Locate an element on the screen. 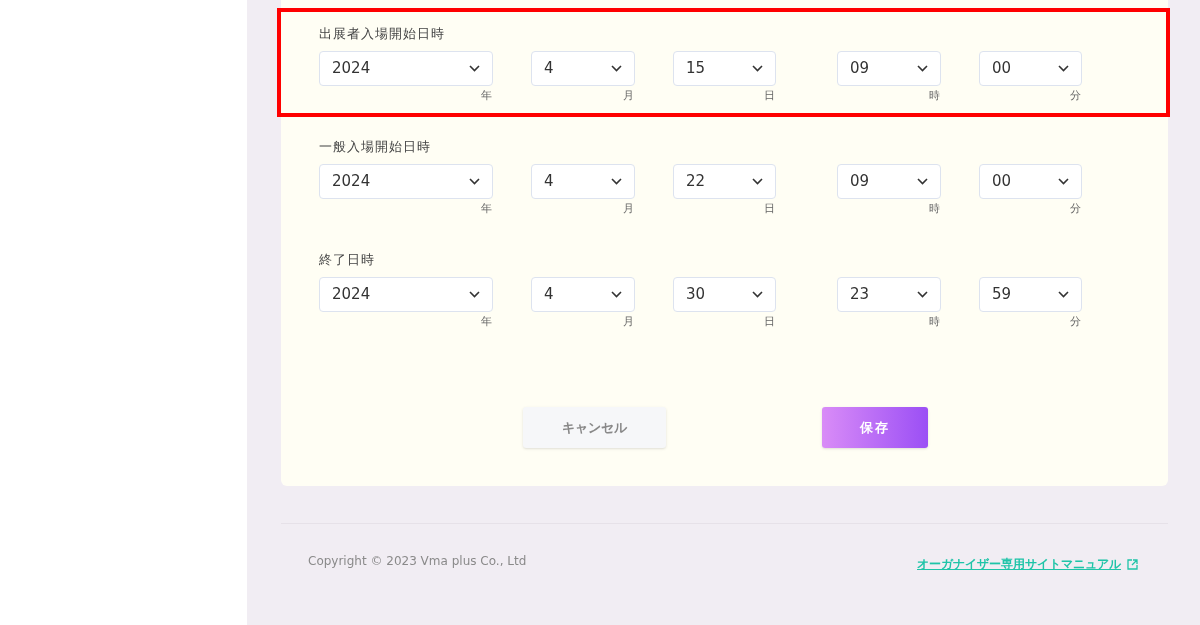 Image resolution: width=1200 pixels, height=625 pixels. field-label: 出展者入場開始日時 is located at coordinates (382, 34).